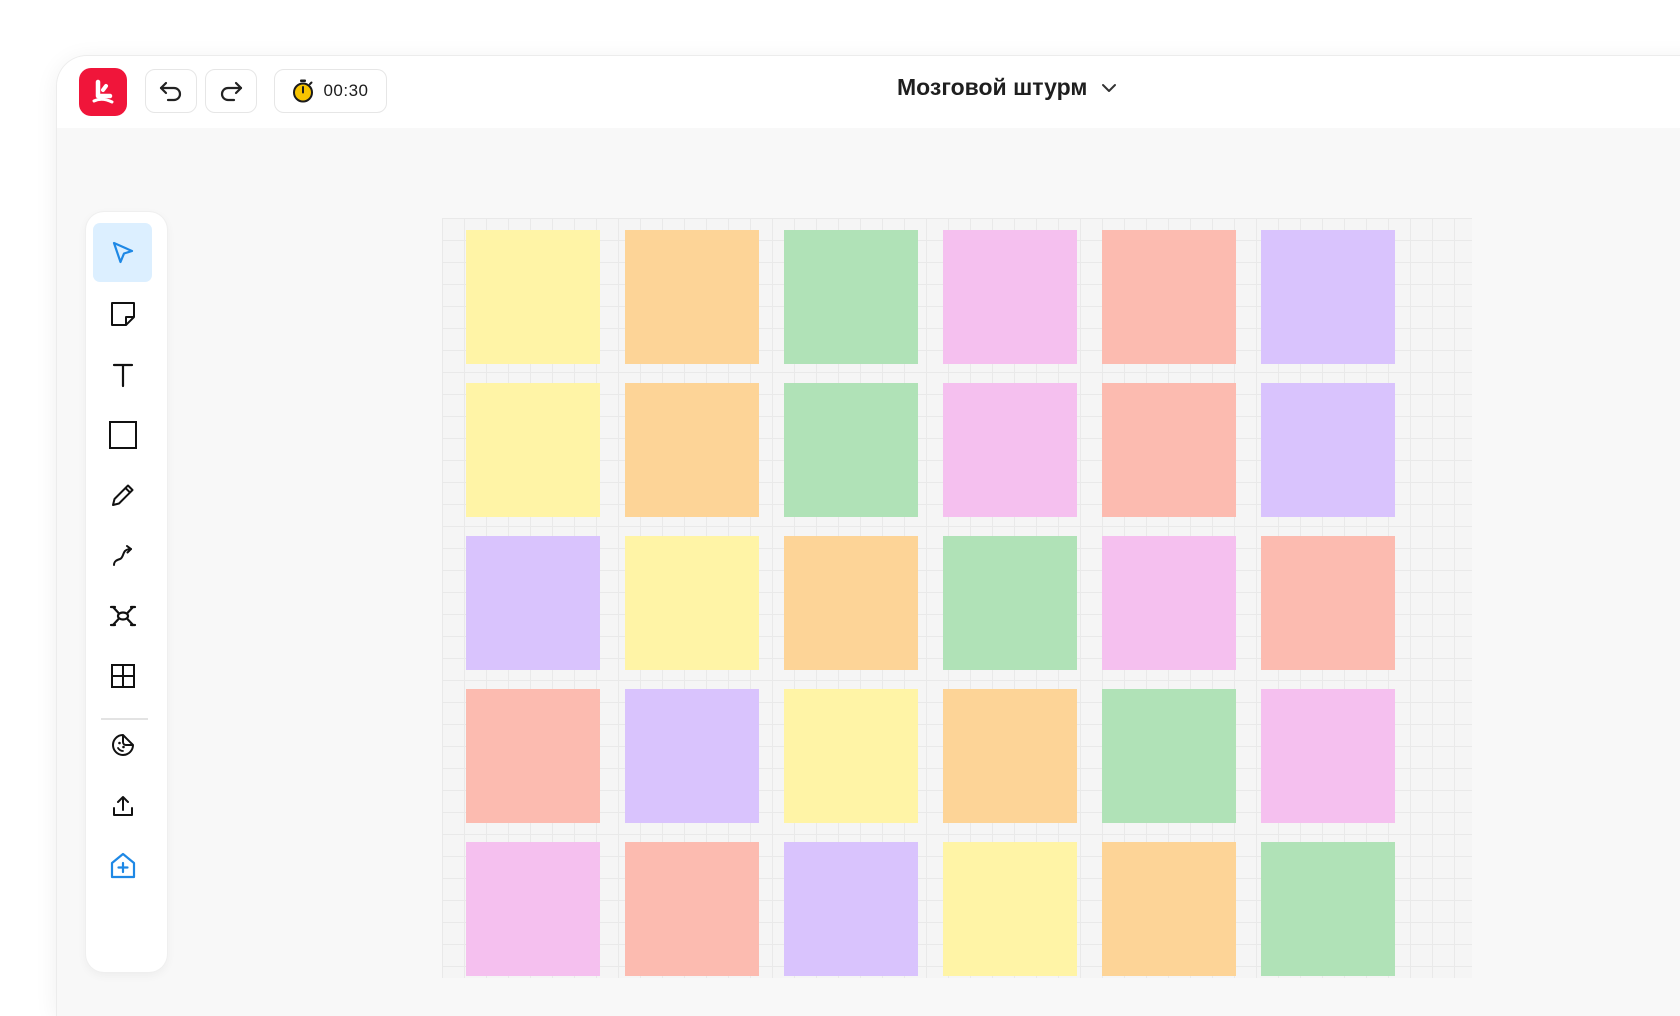 The image size is (1680, 1016). I want to click on pencil-icon, so click(122, 495).